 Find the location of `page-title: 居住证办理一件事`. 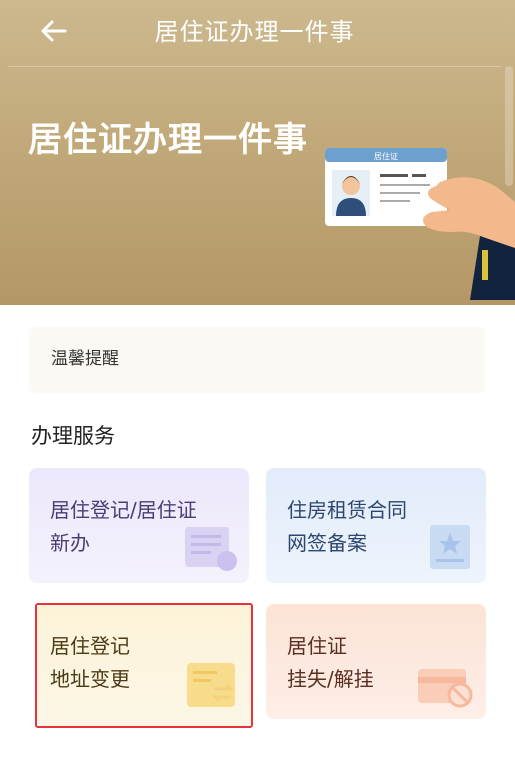

page-title: 居住证办理一件事 is located at coordinates (254, 32).